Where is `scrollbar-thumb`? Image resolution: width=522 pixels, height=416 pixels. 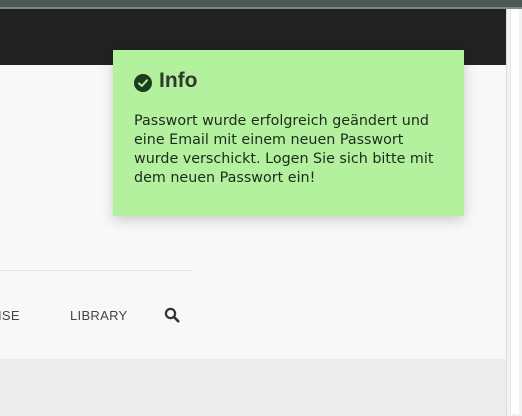
scrollbar-thumb is located at coordinates (514, 211).